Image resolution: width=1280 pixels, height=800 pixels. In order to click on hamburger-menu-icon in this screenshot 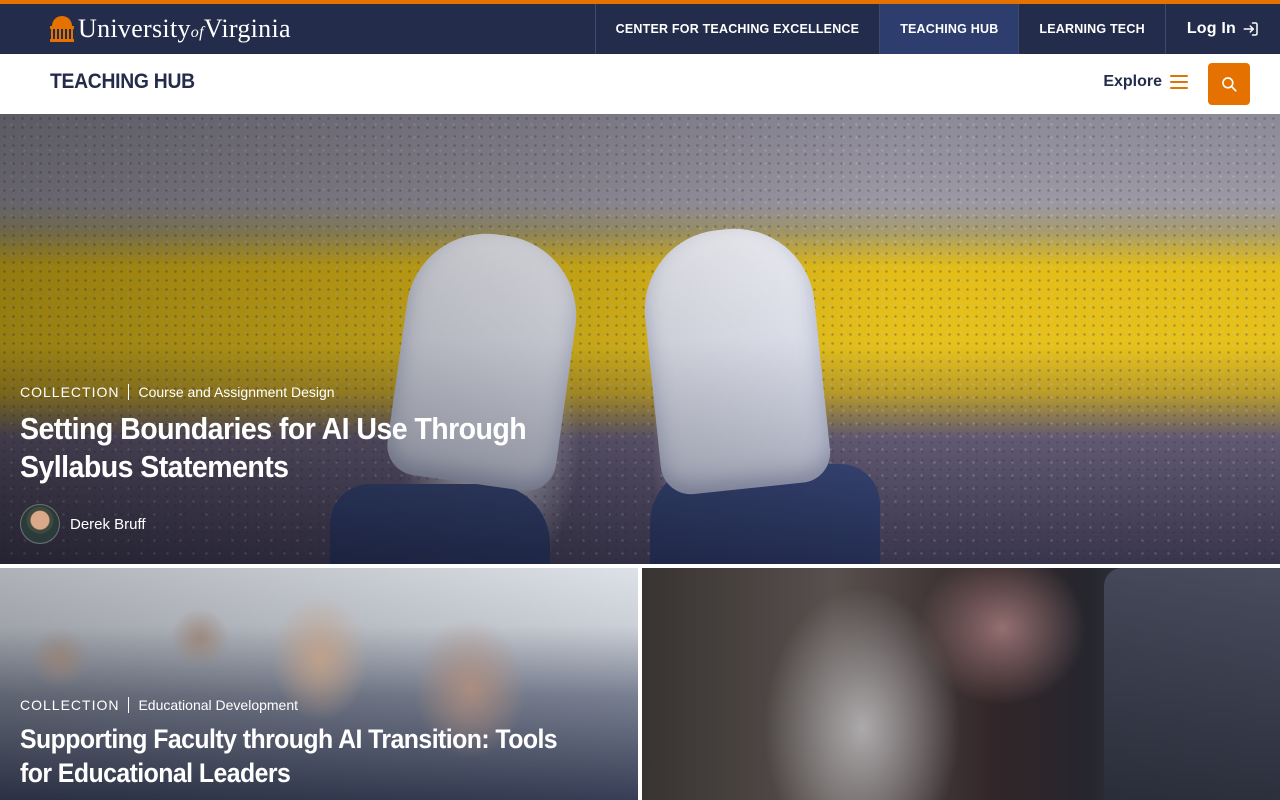, I will do `click(1179, 82)`.